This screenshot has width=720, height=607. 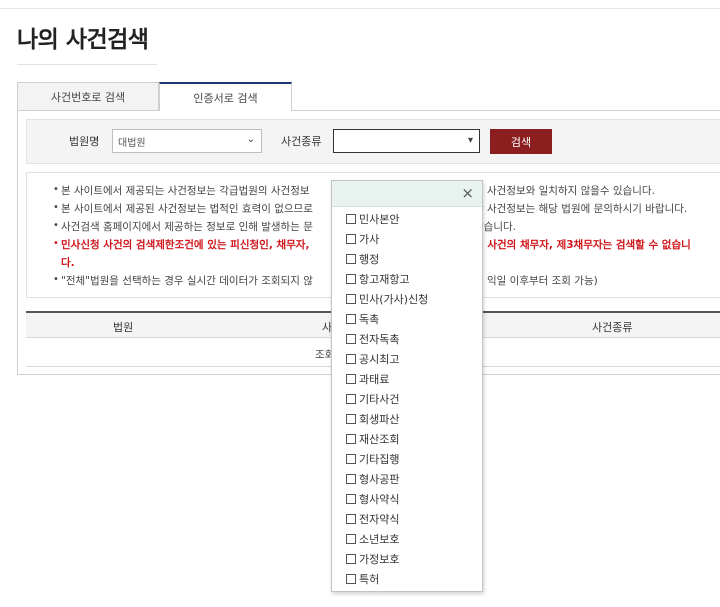 What do you see at coordinates (379, 339) in the screenshot?
I see `option-label: 전자독촉` at bounding box center [379, 339].